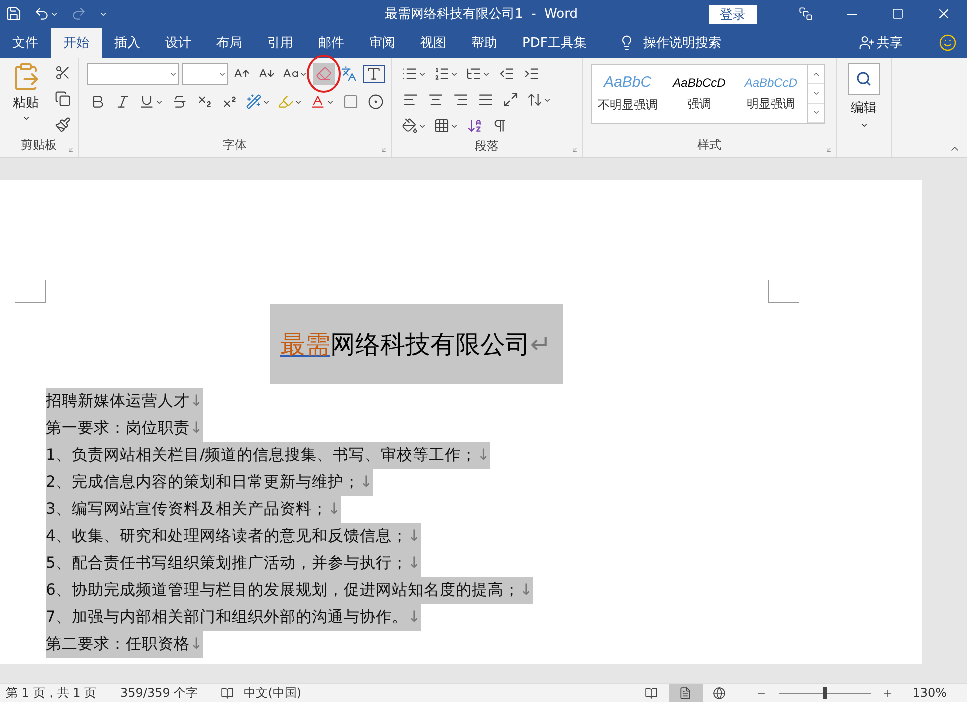 Image resolution: width=967 pixels, height=702 pixels. I want to click on save-icon, so click(14, 14).